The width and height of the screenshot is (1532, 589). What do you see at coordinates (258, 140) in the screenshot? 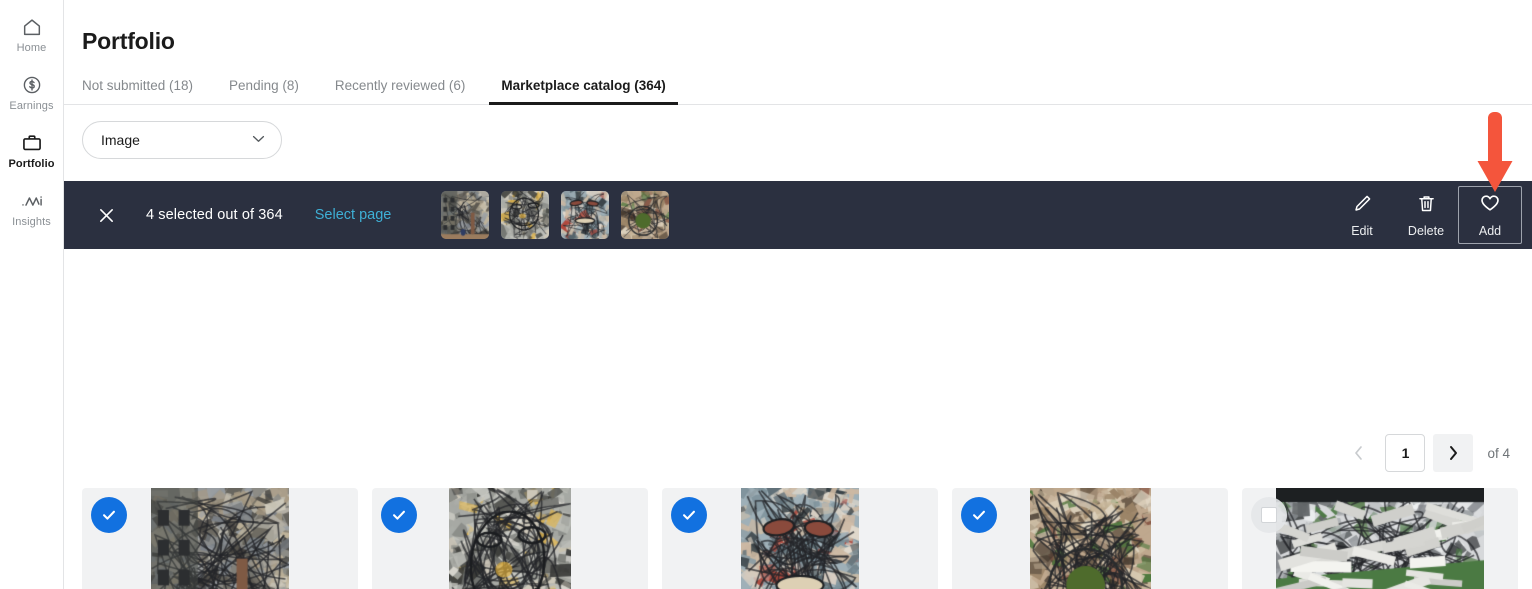
I see `chevron-down-icon` at bounding box center [258, 140].